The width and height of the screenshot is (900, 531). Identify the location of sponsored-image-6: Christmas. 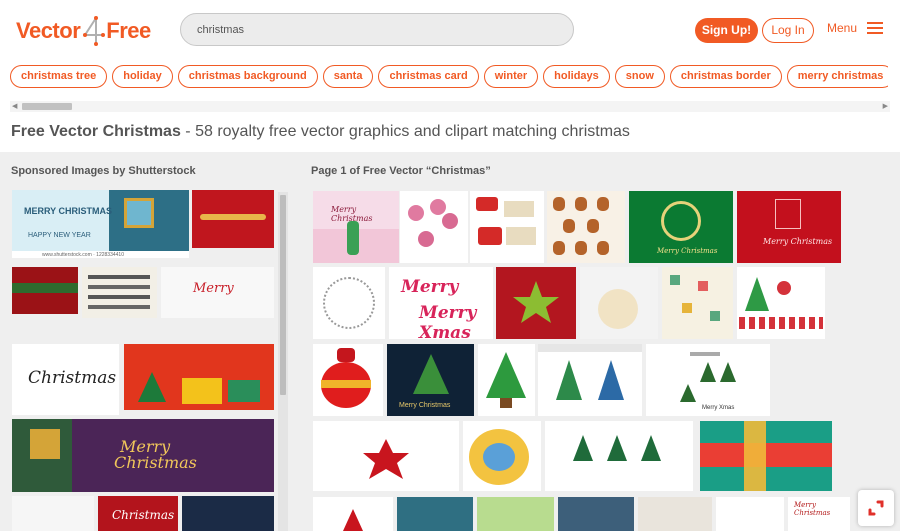
(65, 379).